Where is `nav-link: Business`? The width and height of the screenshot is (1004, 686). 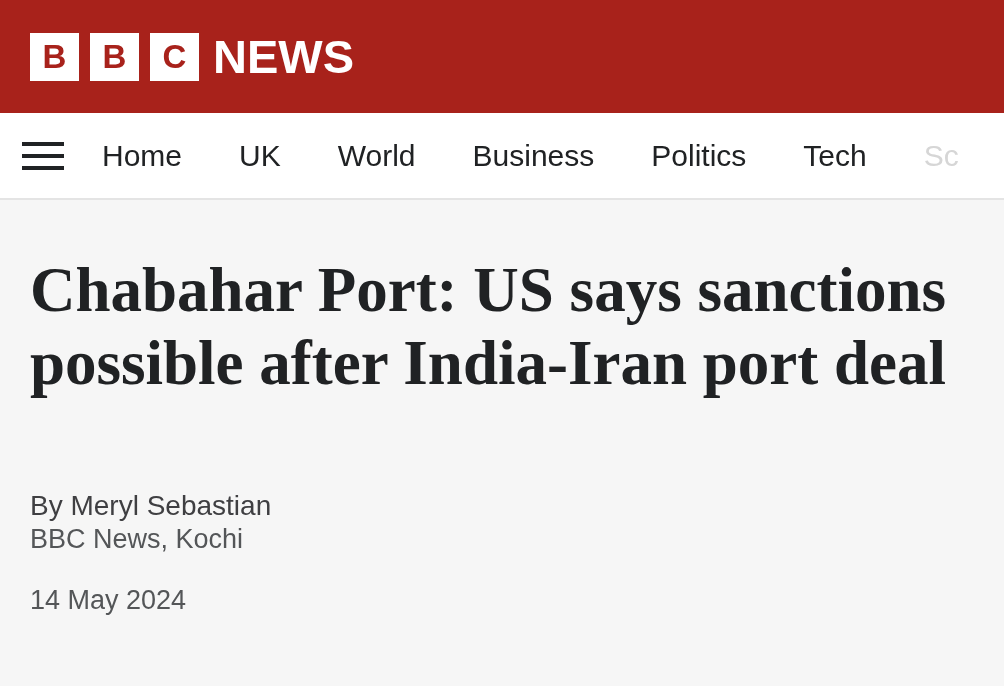 nav-link: Business is located at coordinates (533, 155).